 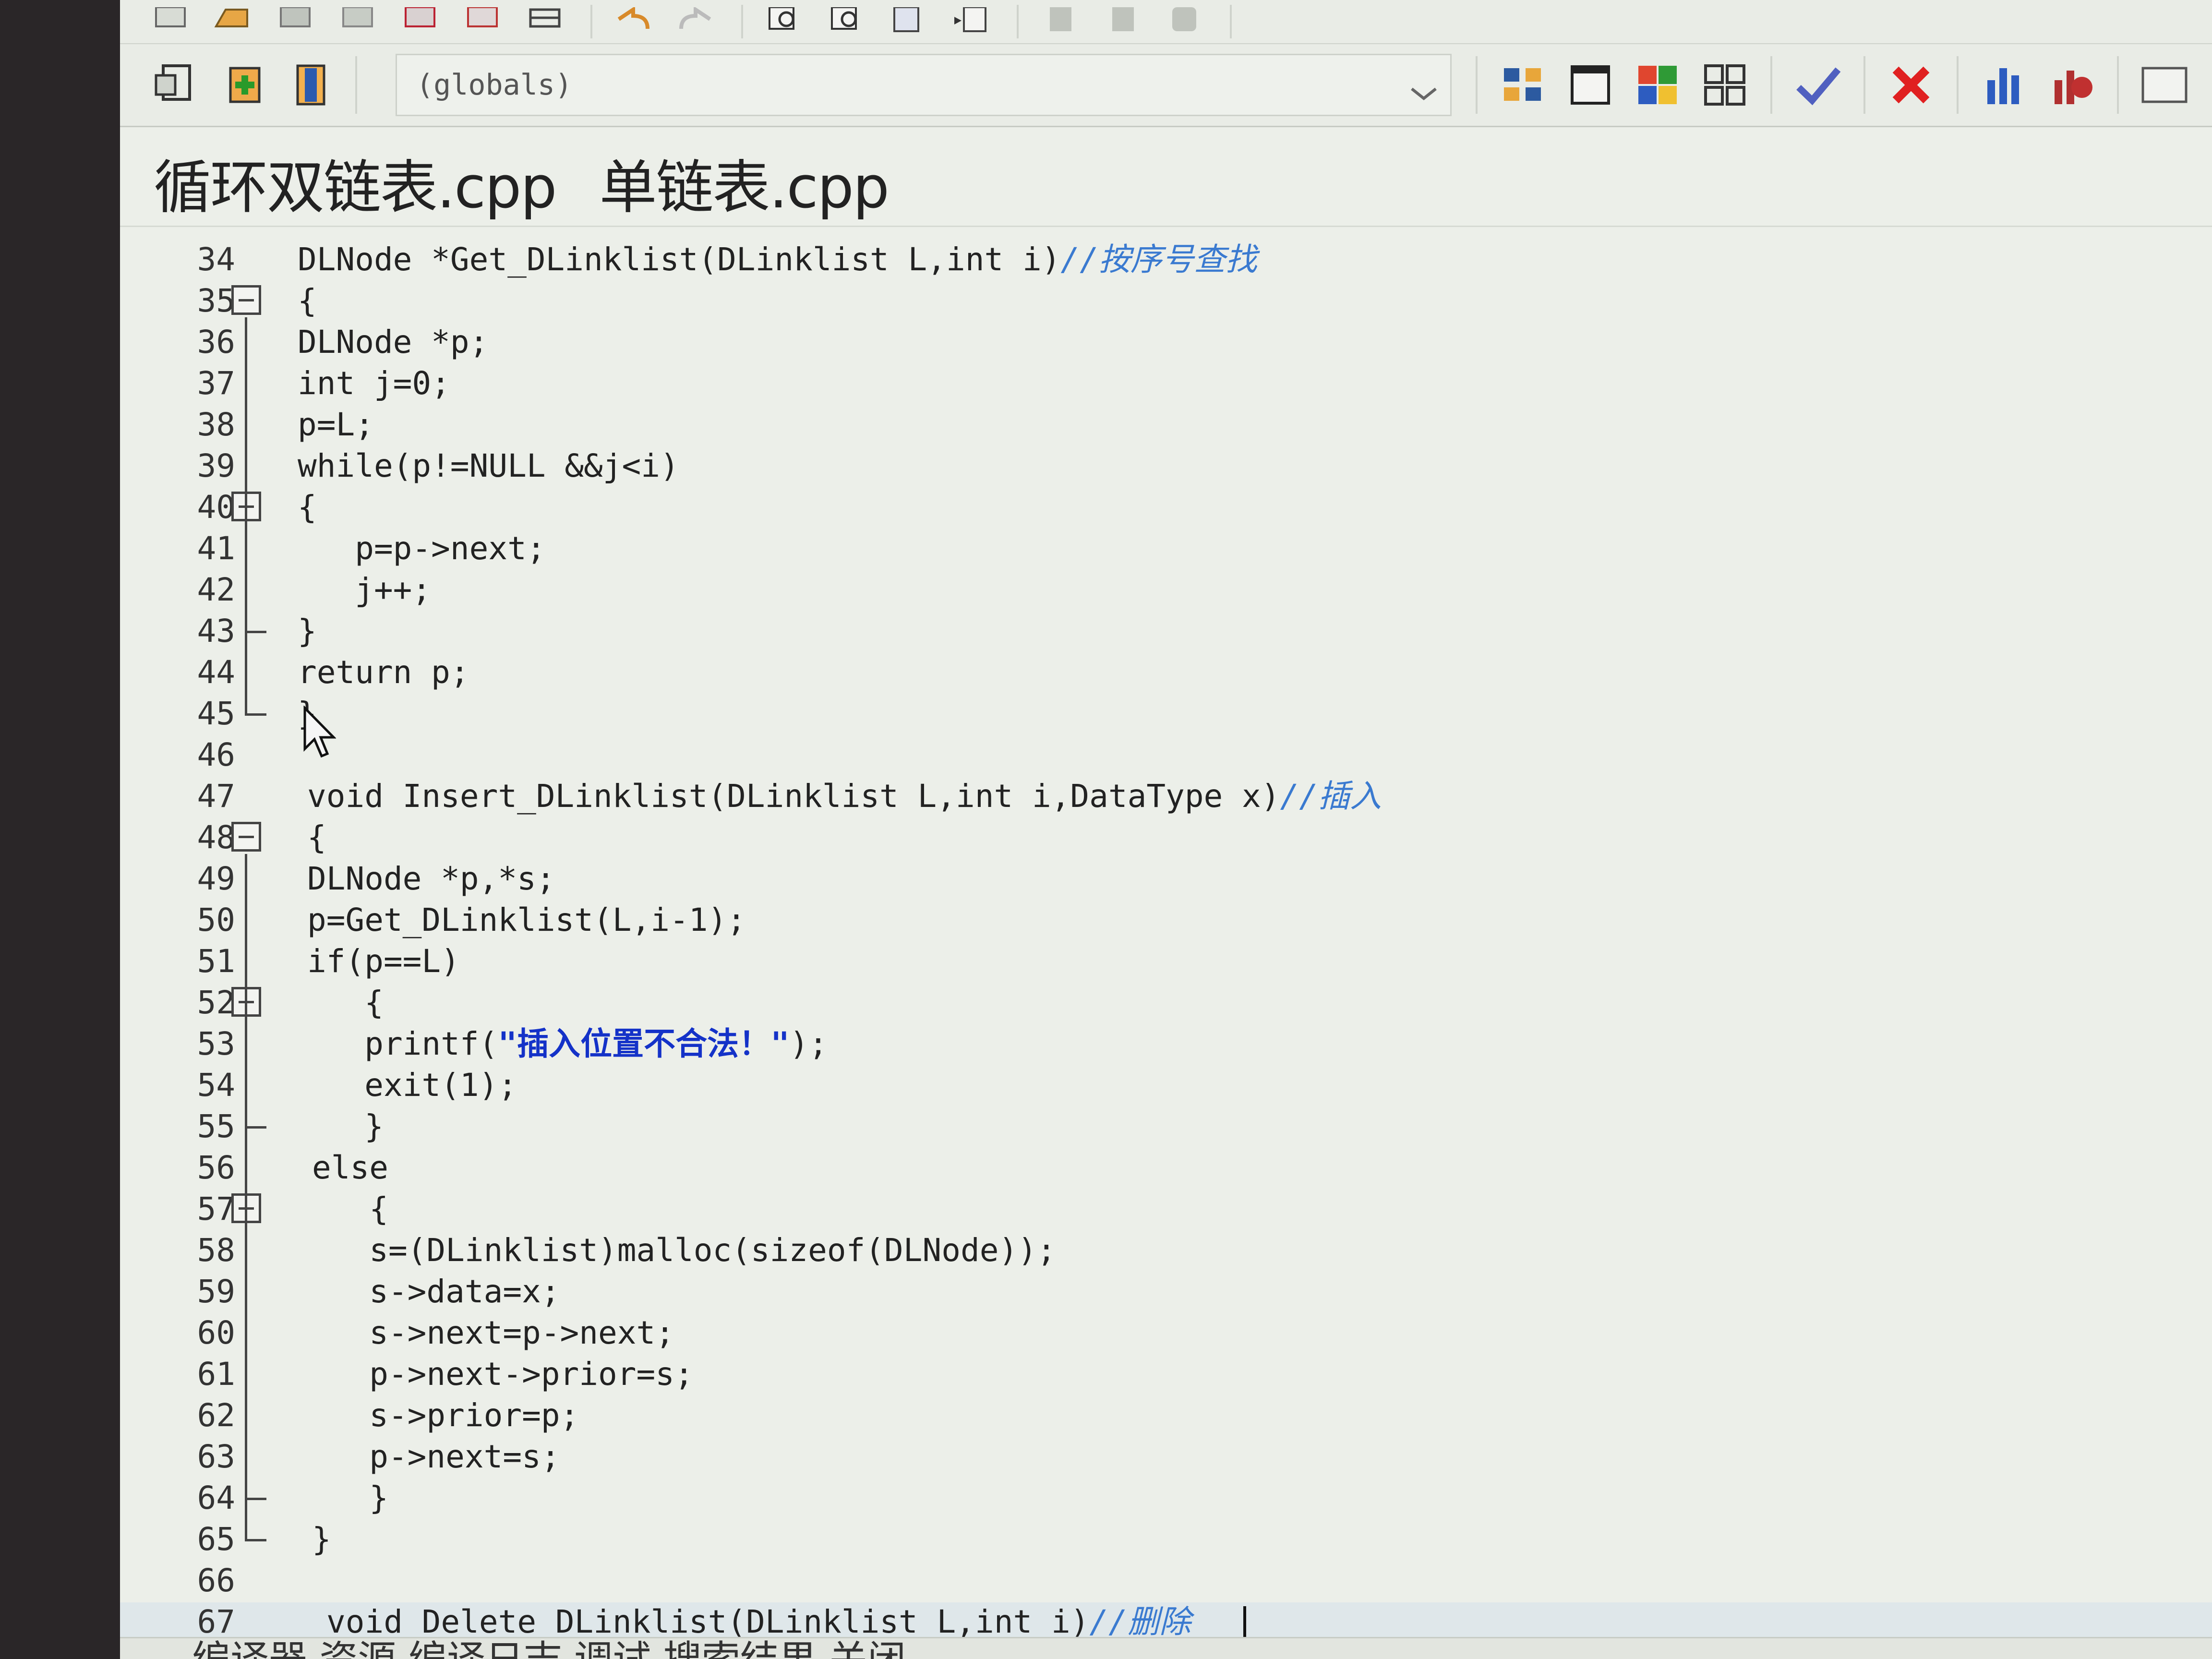 What do you see at coordinates (216, 878) in the screenshot?
I see `line-number: 49` at bounding box center [216, 878].